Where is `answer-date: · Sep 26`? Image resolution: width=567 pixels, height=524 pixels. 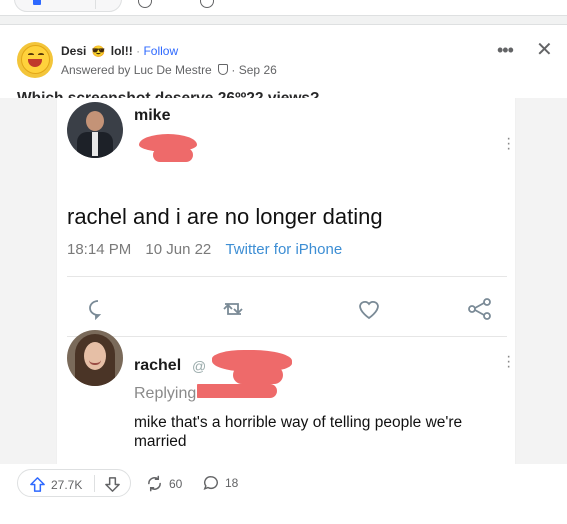 answer-date: · Sep 26 is located at coordinates (253, 70).